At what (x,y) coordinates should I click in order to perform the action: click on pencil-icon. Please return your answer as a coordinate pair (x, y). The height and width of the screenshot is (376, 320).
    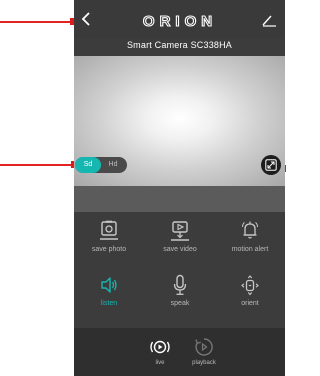
    Looking at the image, I should click on (269, 21).